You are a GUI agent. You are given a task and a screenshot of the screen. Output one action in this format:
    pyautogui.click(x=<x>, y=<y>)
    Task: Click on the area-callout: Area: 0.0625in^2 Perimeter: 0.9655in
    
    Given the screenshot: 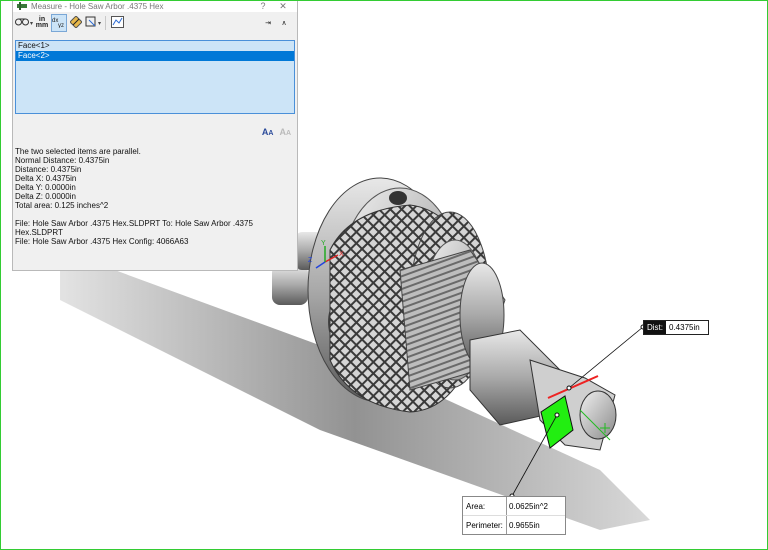 What is the action you would take?
    pyautogui.click(x=514, y=515)
    